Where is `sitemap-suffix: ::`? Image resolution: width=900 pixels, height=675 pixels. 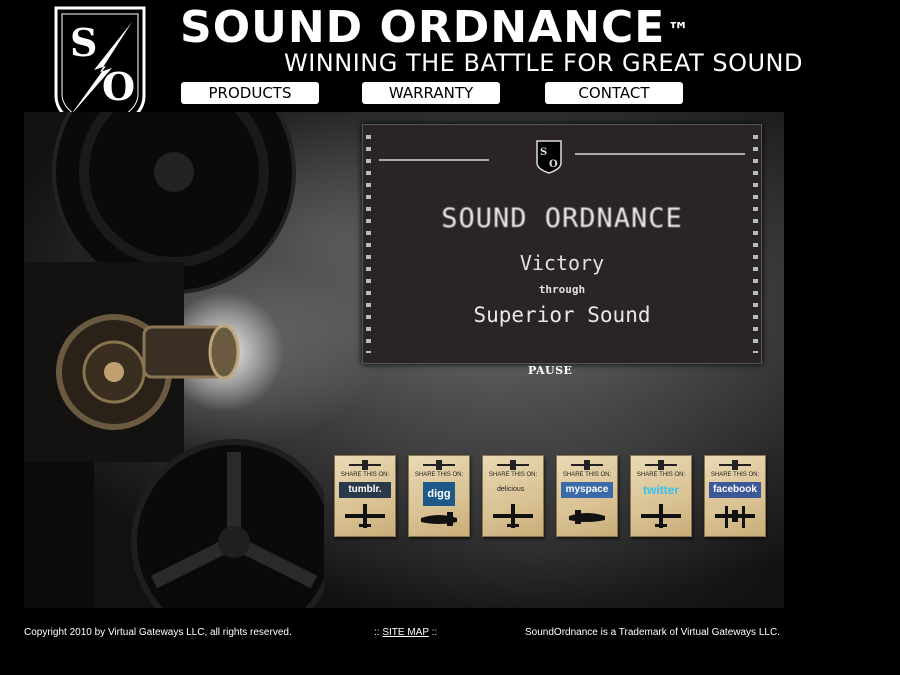 sitemap-suffix: :: is located at coordinates (434, 632).